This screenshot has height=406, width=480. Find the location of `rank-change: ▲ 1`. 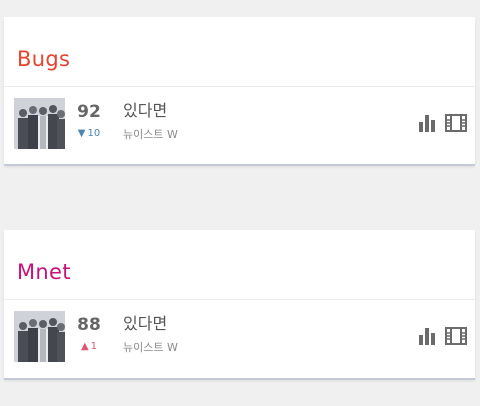

rank-change: ▲ 1 is located at coordinates (89, 347).